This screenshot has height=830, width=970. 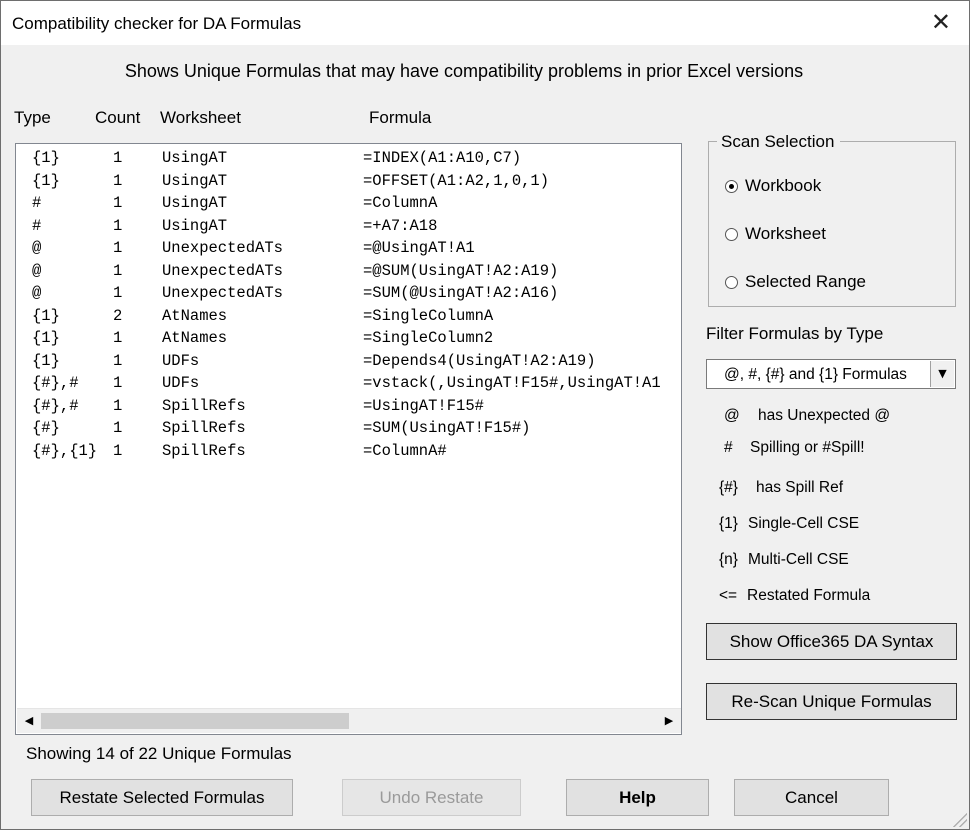 I want to click on table-row: @1 UnexpectedATs =@SUM(UsingAT!A2:A19), so click(x=348, y=271).